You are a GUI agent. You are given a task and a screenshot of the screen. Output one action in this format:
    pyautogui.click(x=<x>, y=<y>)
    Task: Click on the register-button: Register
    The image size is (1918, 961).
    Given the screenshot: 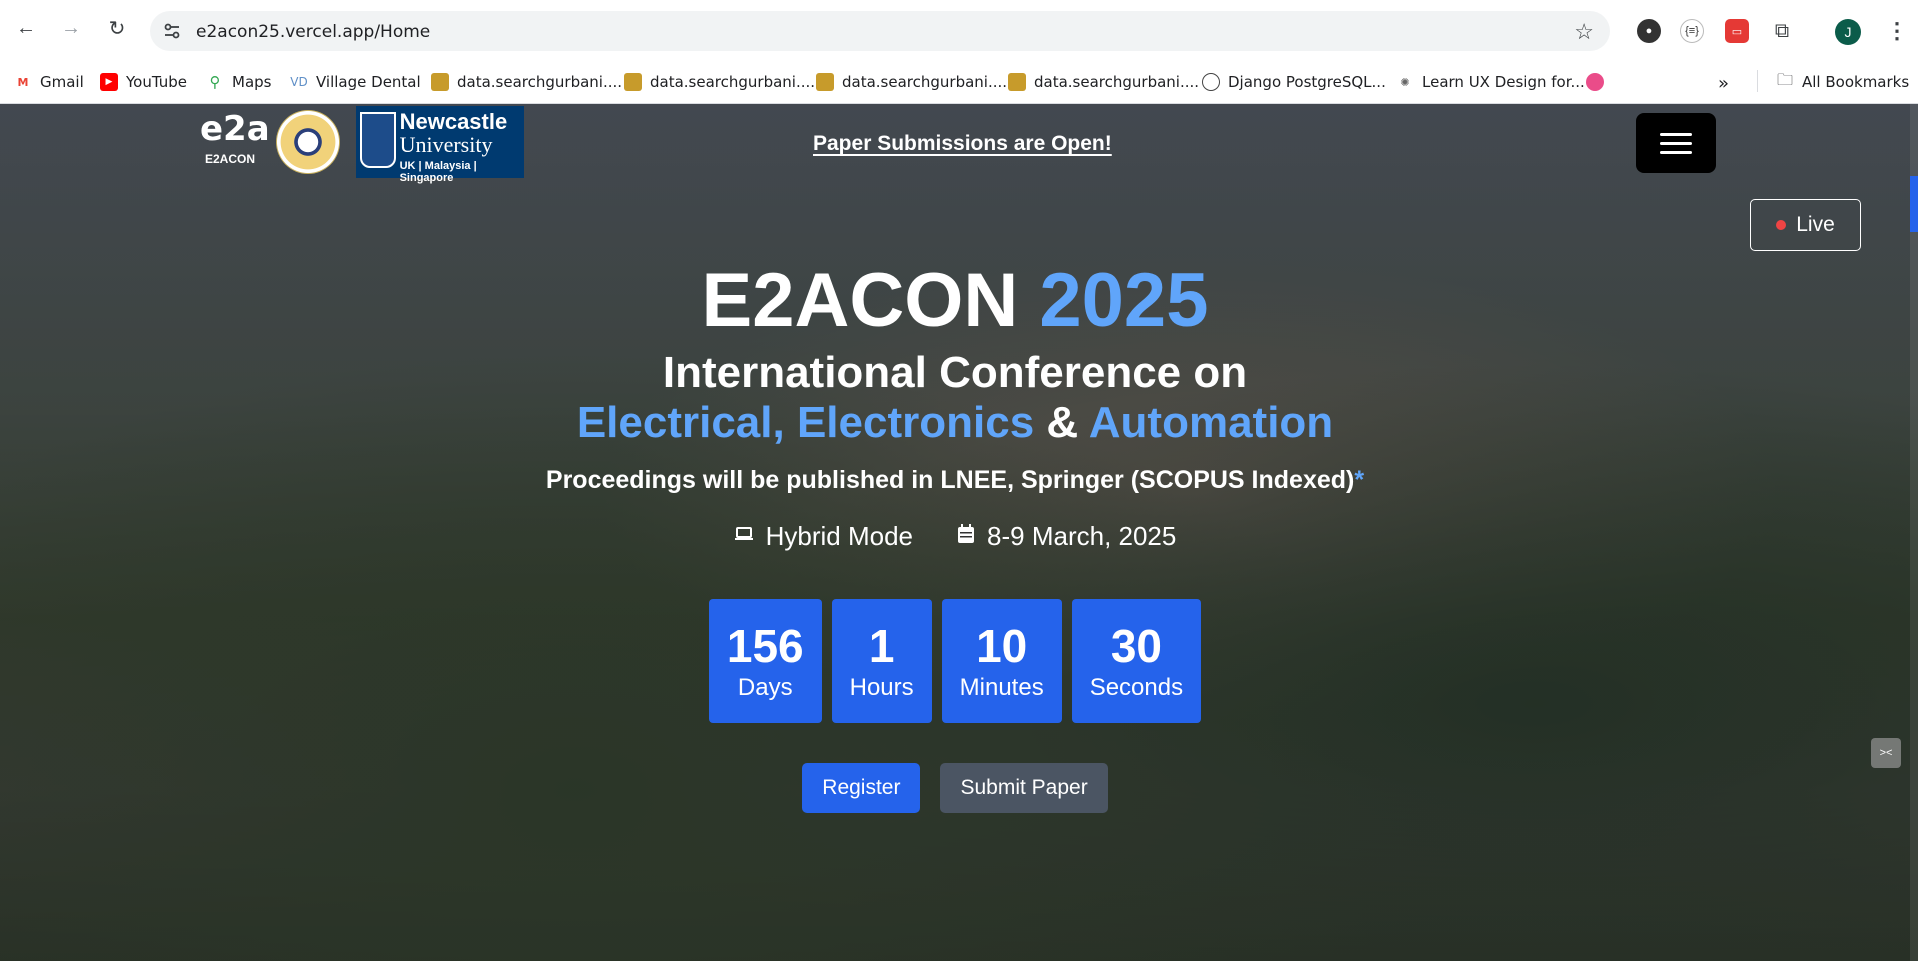 What is the action you would take?
    pyautogui.click(x=861, y=788)
    